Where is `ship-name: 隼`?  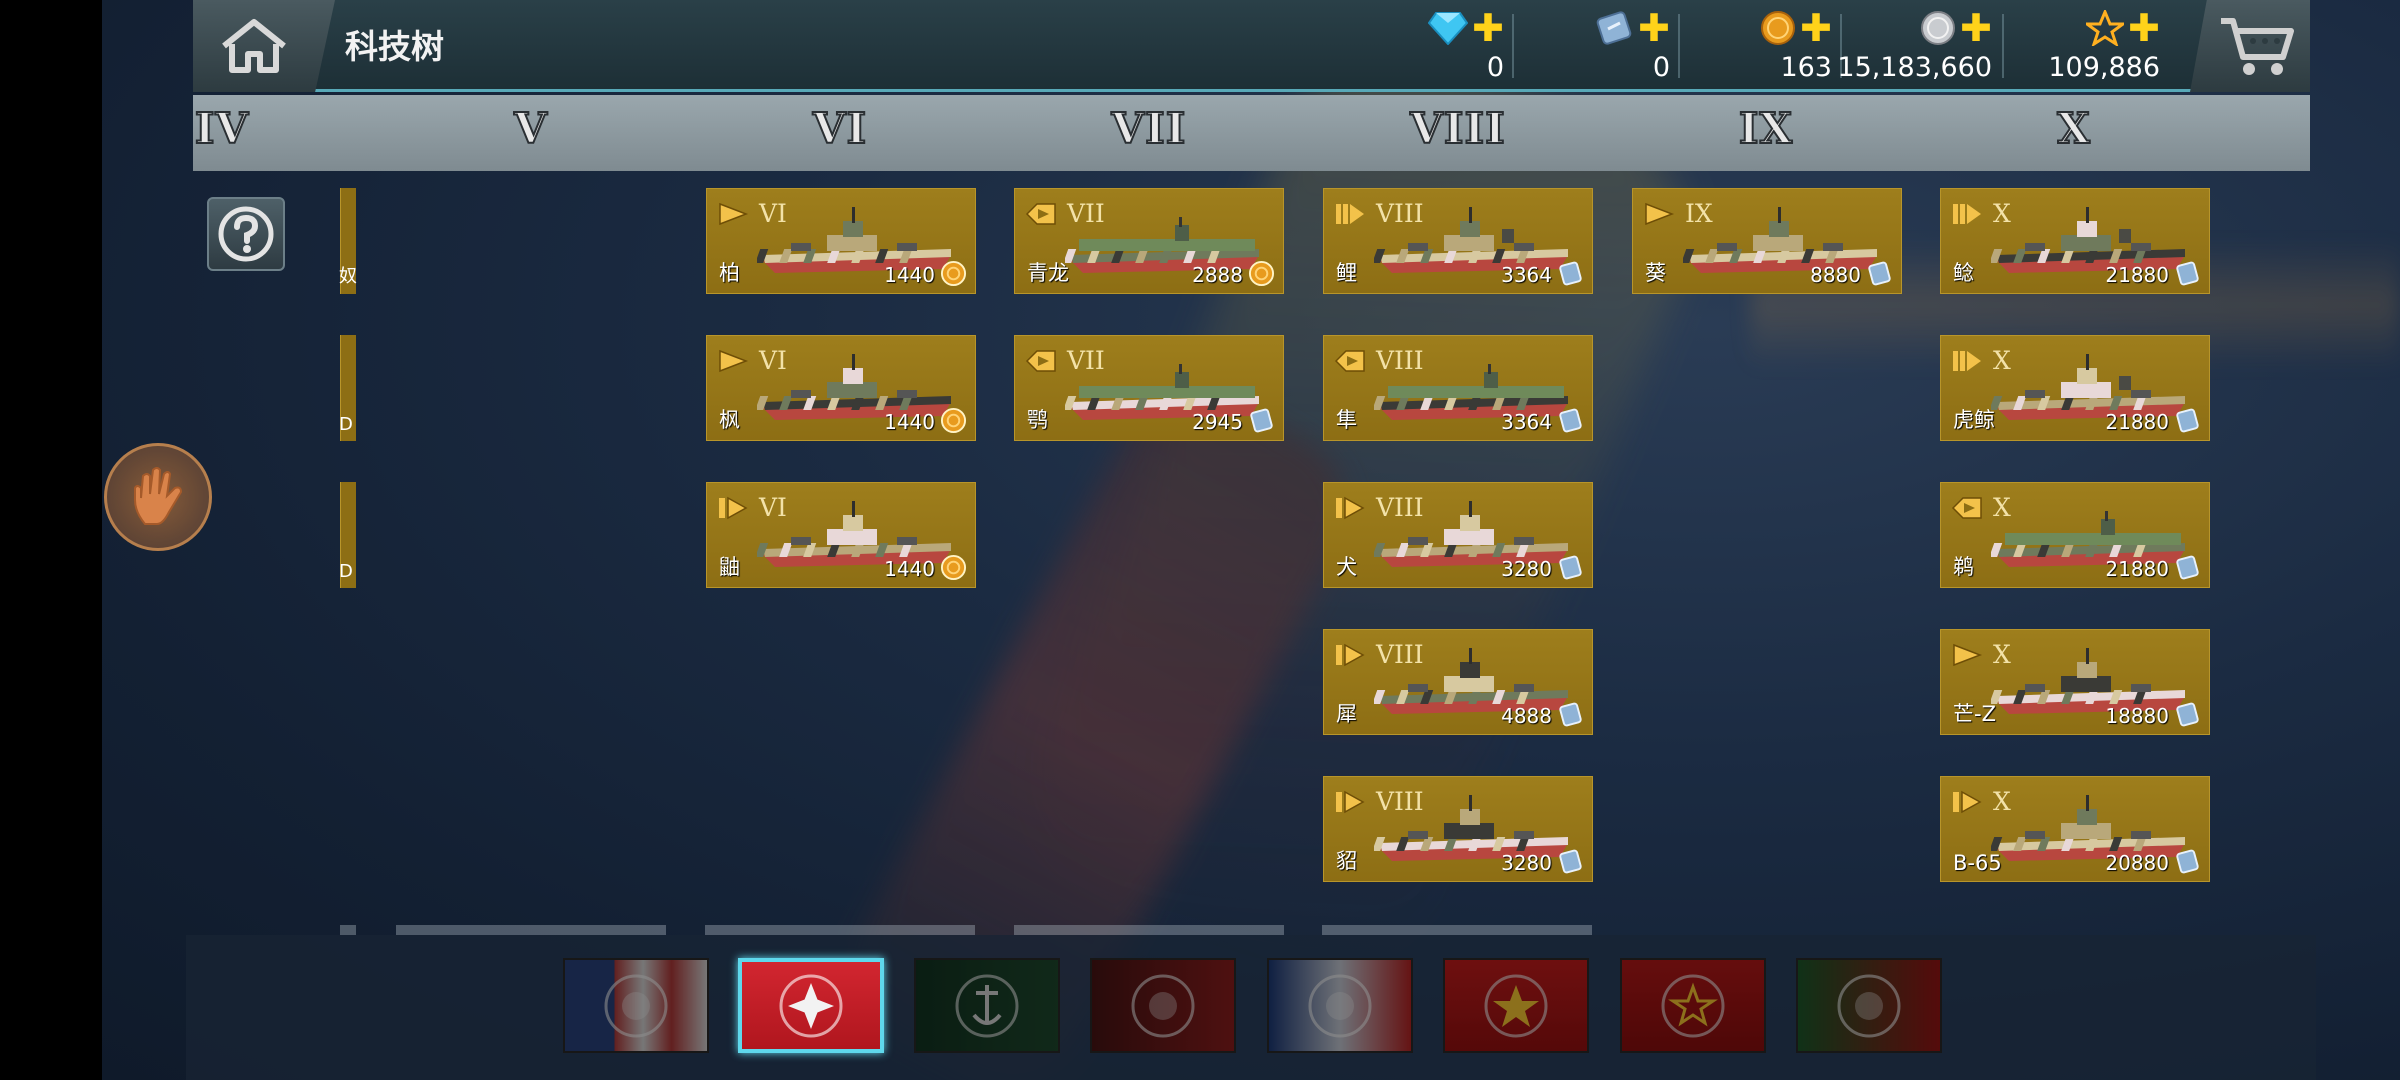 ship-name: 隼 is located at coordinates (1346, 420).